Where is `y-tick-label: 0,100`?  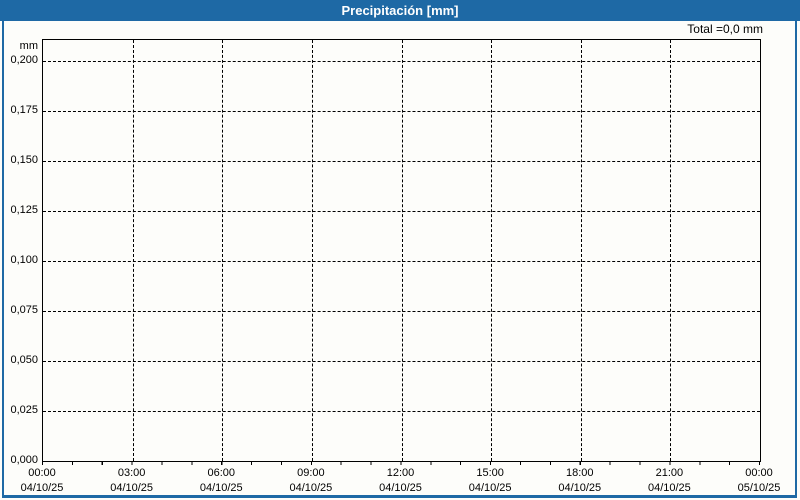 y-tick-label: 0,100 is located at coordinates (24, 260).